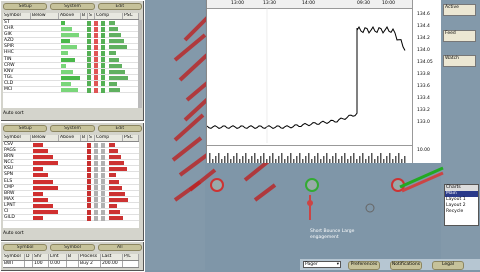 The width and height of the screenshot is (480, 272). Describe the element at coordinates (423, 122) in the screenshot. I see `price-label: 133.0` at that location.